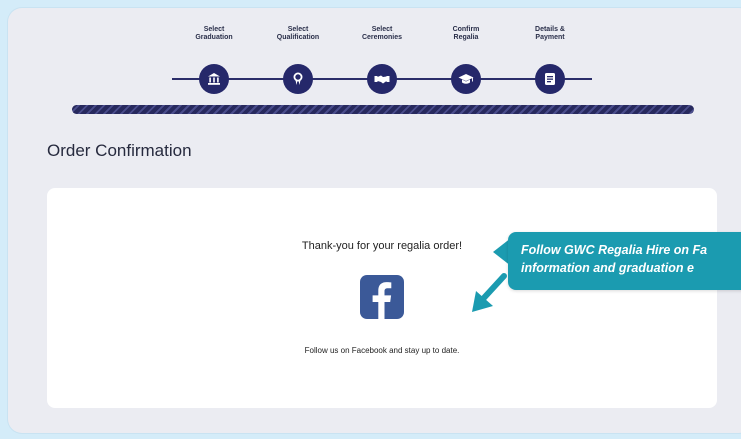 The height and width of the screenshot is (439, 741). I want to click on step-label-graduation: Select Graduation, so click(214, 34).